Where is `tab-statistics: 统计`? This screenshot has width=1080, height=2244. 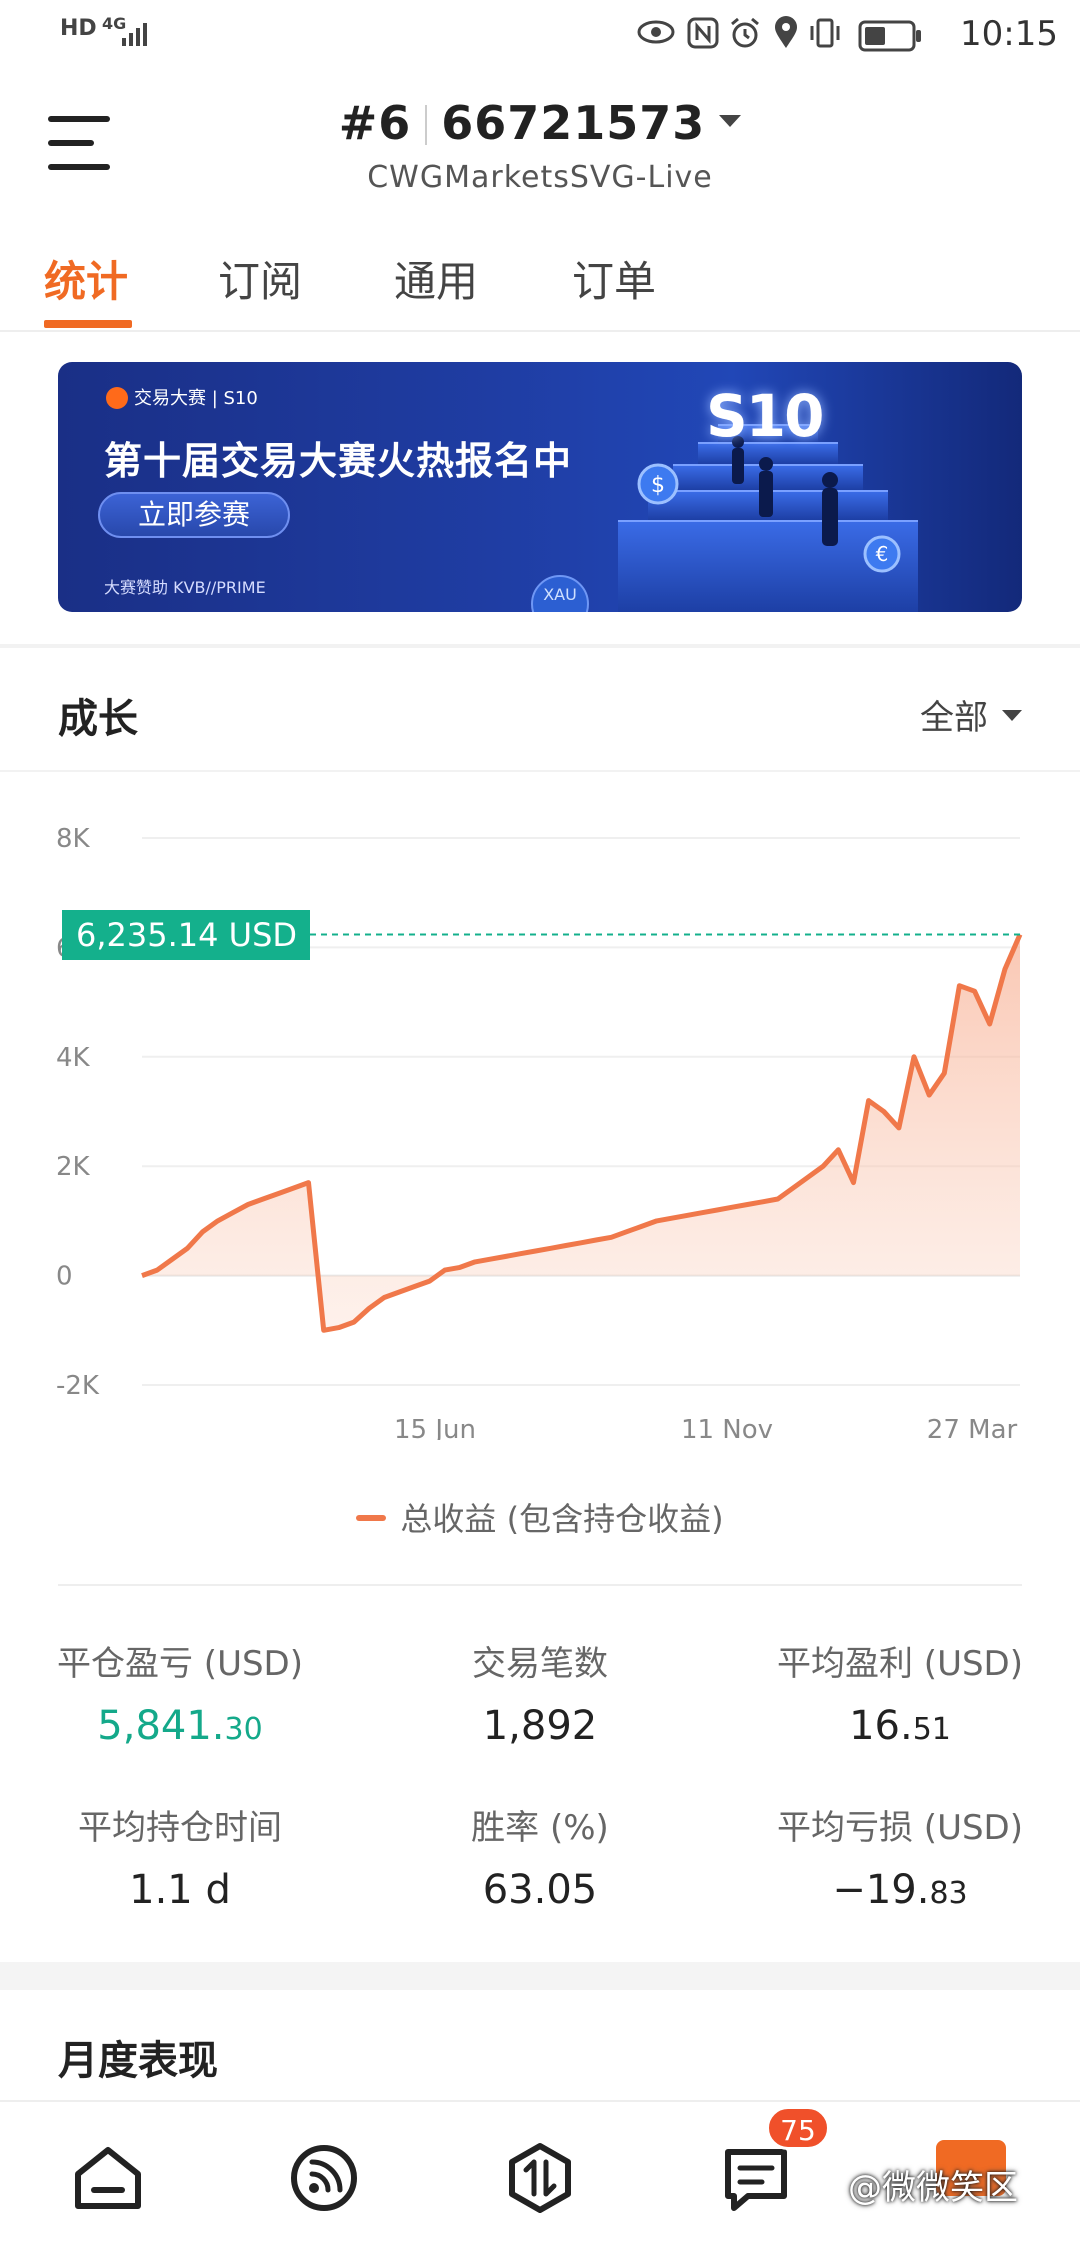
tab-statistics: 统计 is located at coordinates (86, 278).